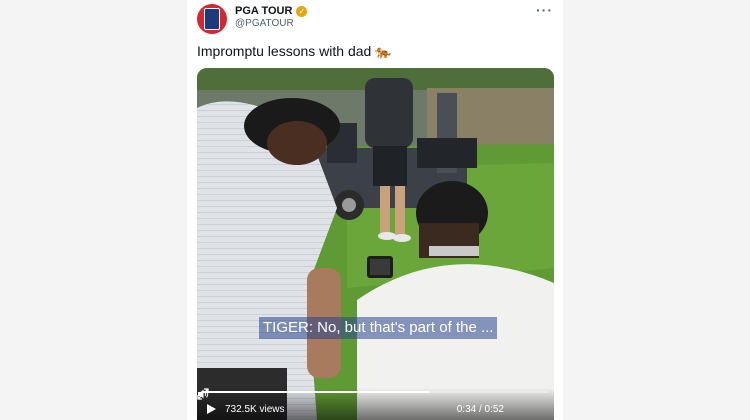 The height and width of the screenshot is (420, 750). I want to click on fullscreen-icon, so click(203, 394).